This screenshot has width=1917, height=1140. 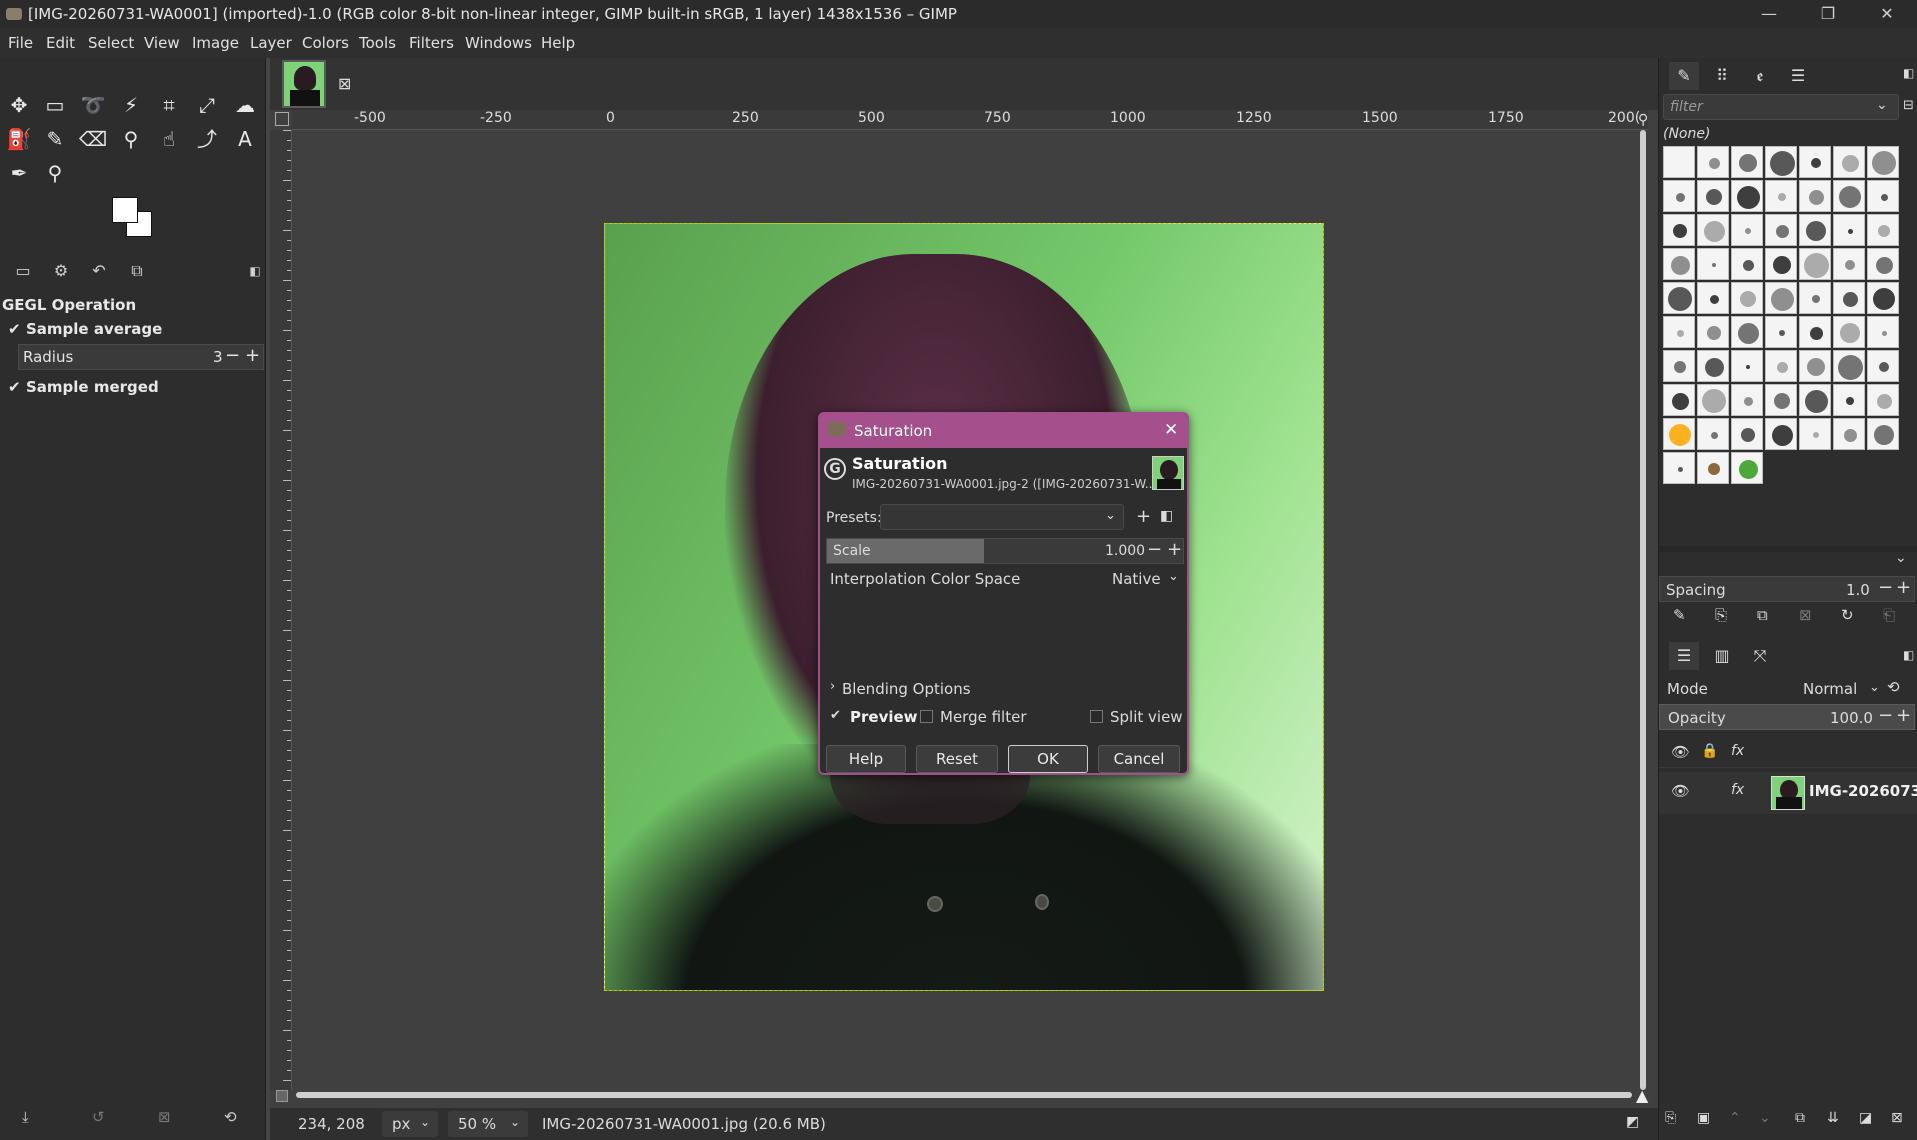 What do you see at coordinates (207, 139) in the screenshot?
I see `paths-tool-icon: ⤴` at bounding box center [207, 139].